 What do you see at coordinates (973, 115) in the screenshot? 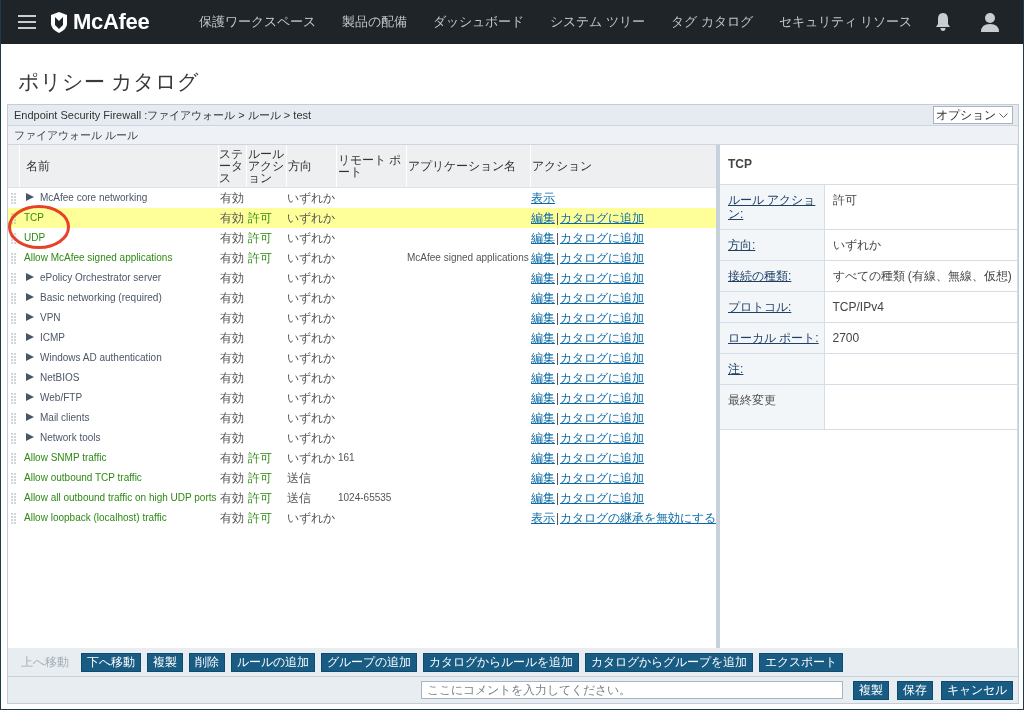
I see `options-dropdown: オプション` at bounding box center [973, 115].